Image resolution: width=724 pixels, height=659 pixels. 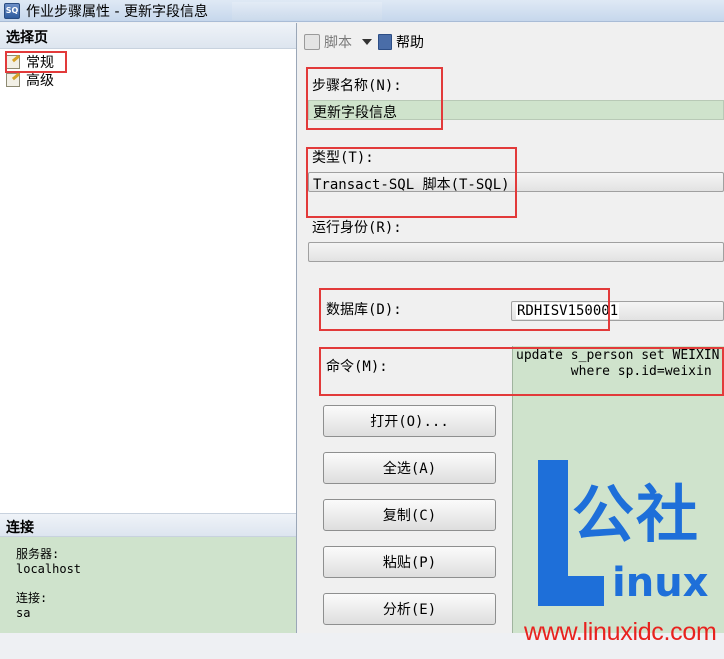 What do you see at coordinates (511, 42) in the screenshot?
I see `toolbar: 脚本 帮助` at bounding box center [511, 42].